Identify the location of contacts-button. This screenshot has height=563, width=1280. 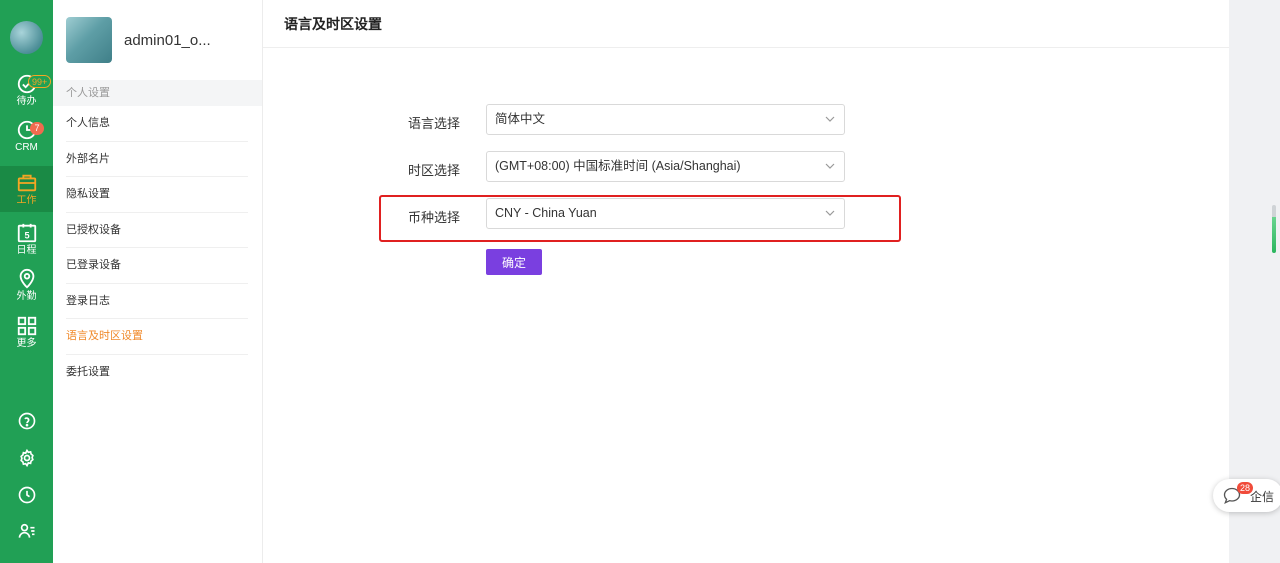
(26, 531).